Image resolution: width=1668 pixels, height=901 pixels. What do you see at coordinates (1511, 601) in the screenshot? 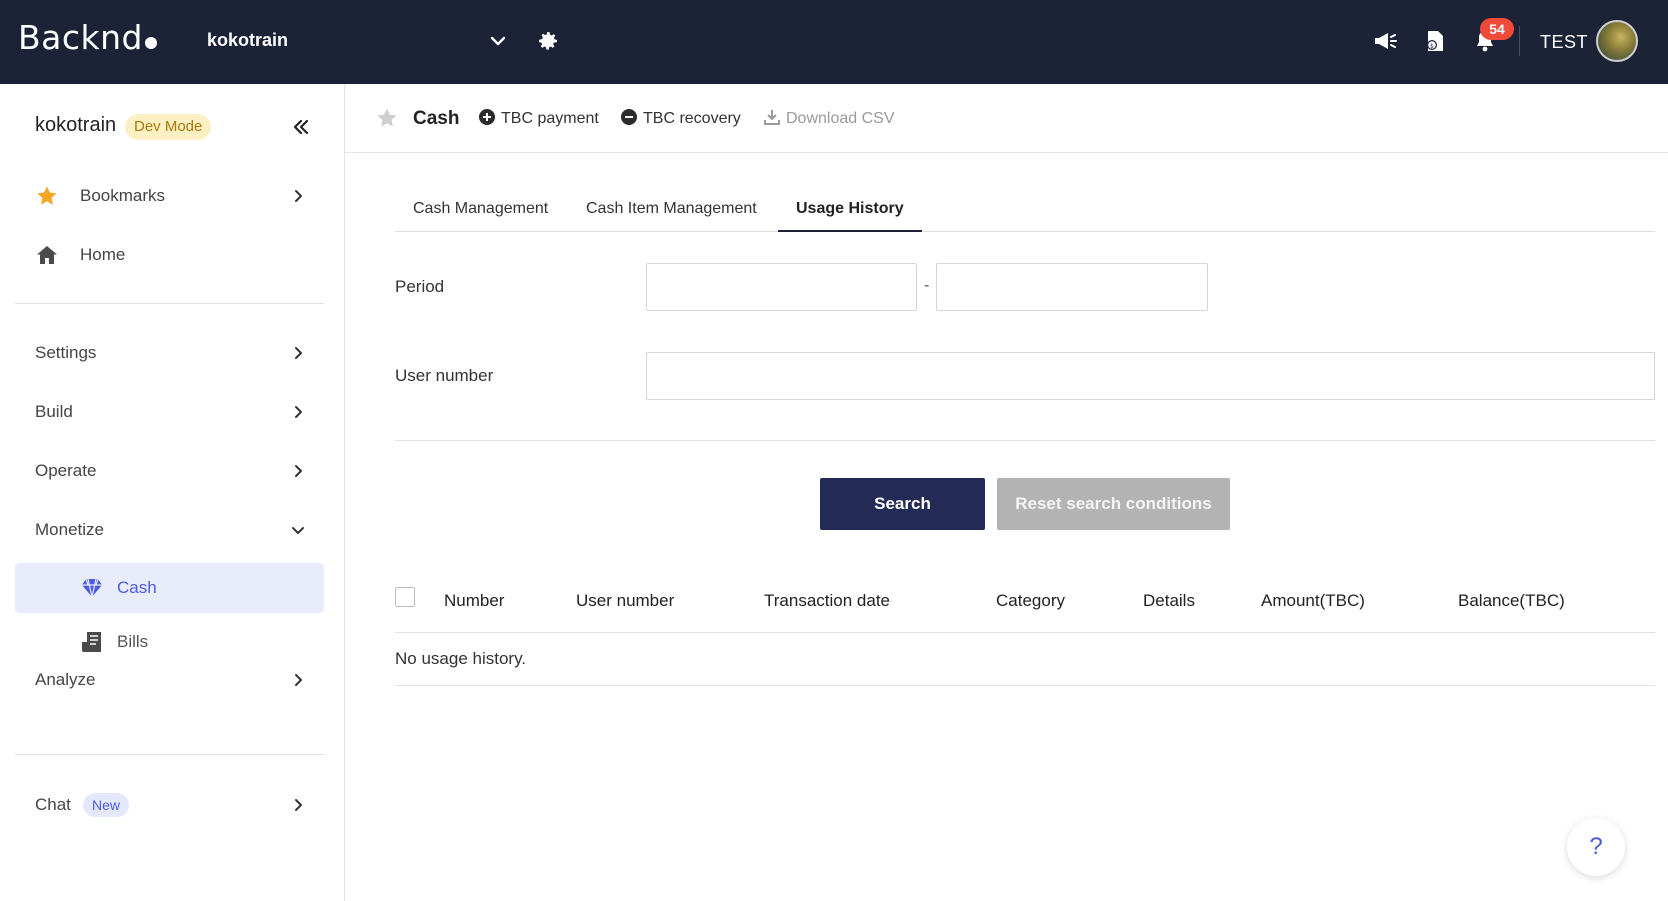
I see `column-header: Balance(TBC)` at bounding box center [1511, 601].